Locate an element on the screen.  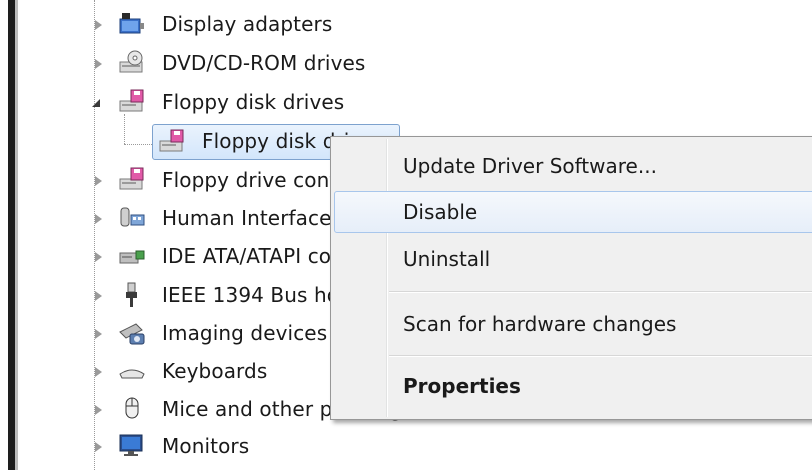
menu-item-label: Uninstall is located at coordinates (447, 259).